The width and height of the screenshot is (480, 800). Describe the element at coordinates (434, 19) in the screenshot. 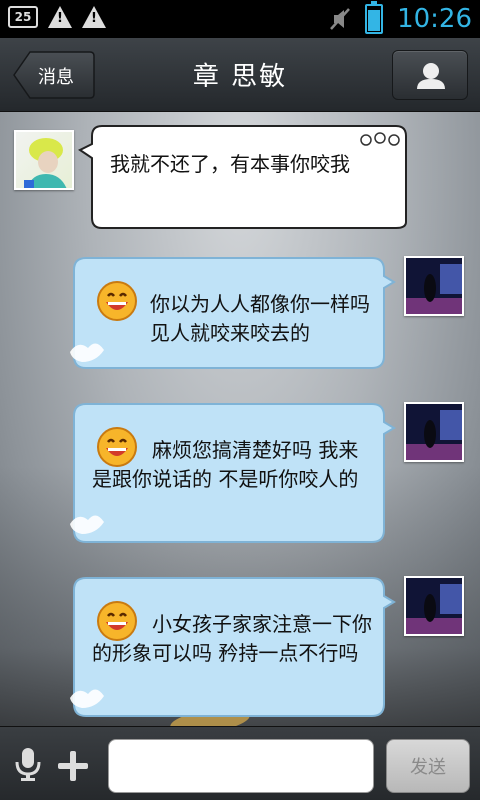

I see `clock: 10:26` at that location.